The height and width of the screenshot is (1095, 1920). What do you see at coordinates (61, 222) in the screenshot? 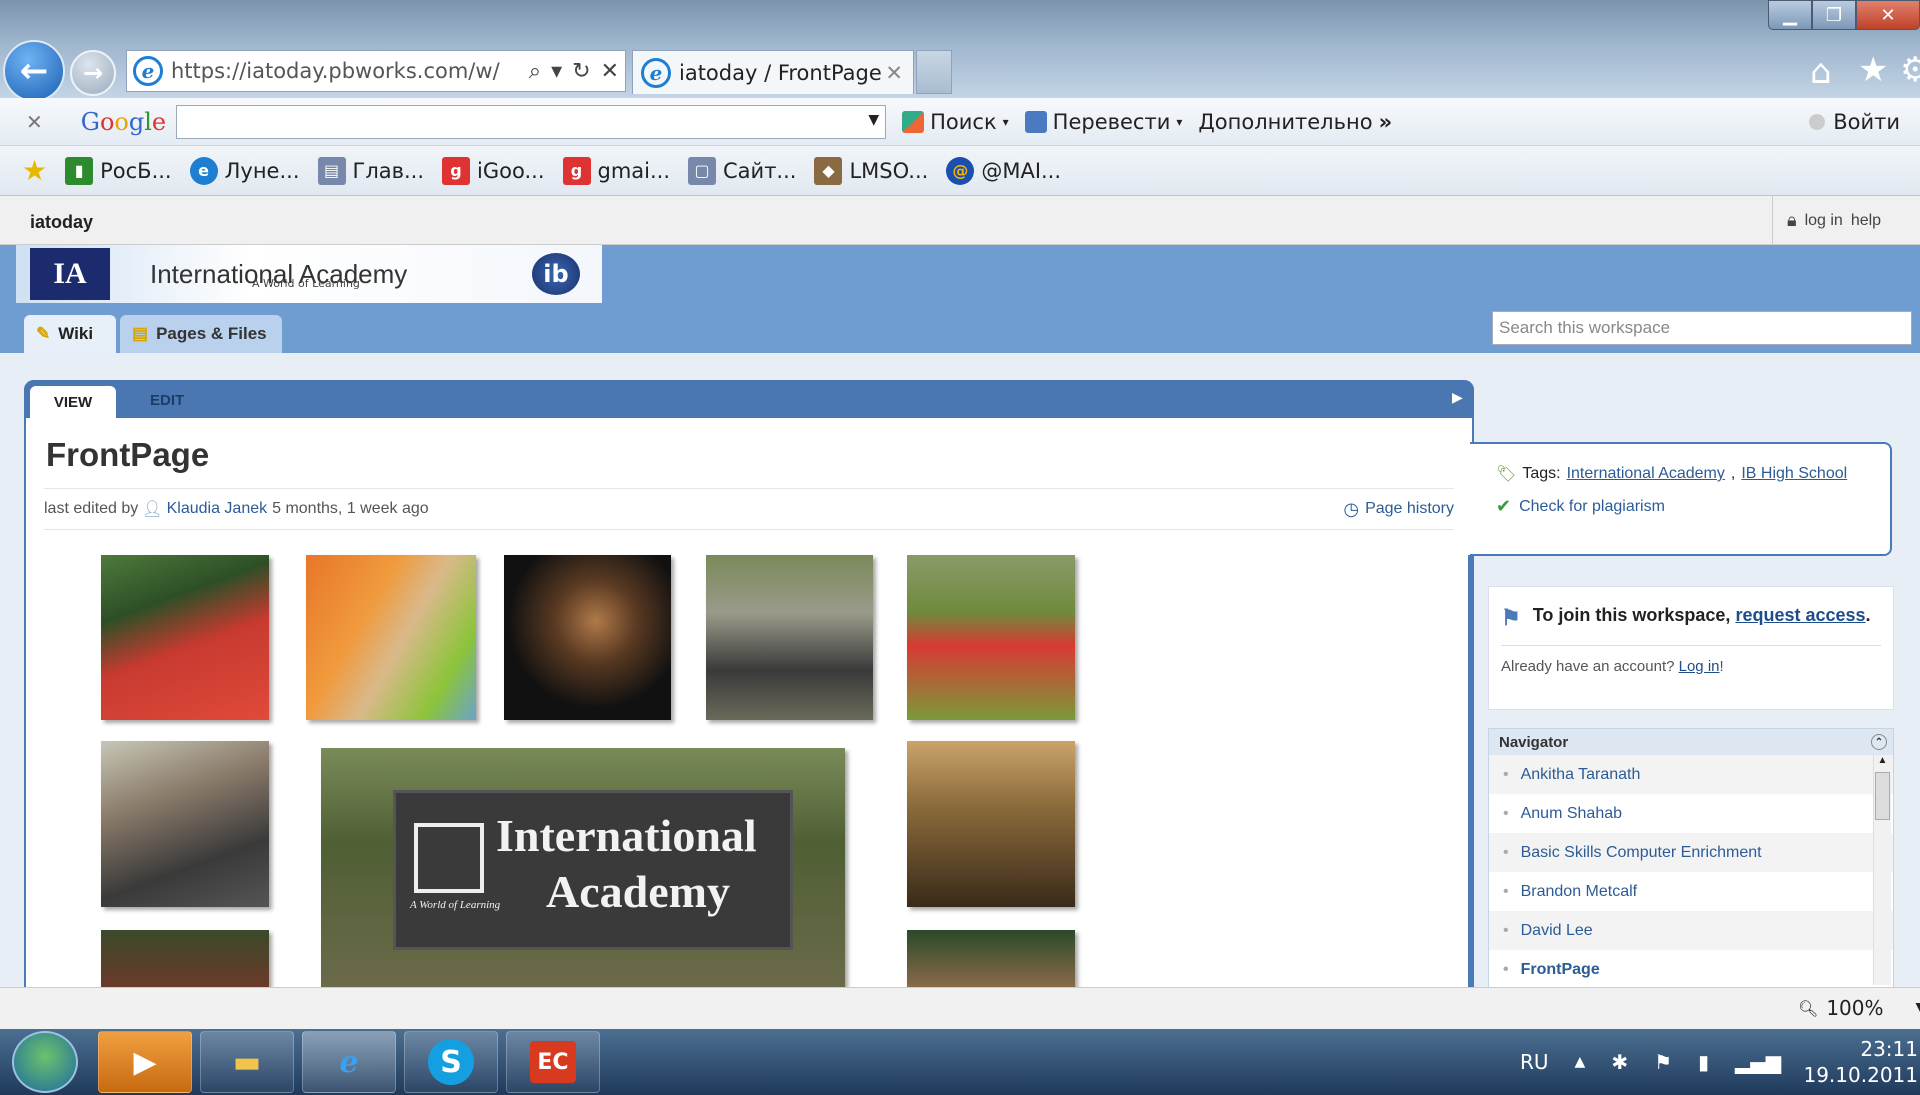
I see `workspace-name: iatoday` at bounding box center [61, 222].